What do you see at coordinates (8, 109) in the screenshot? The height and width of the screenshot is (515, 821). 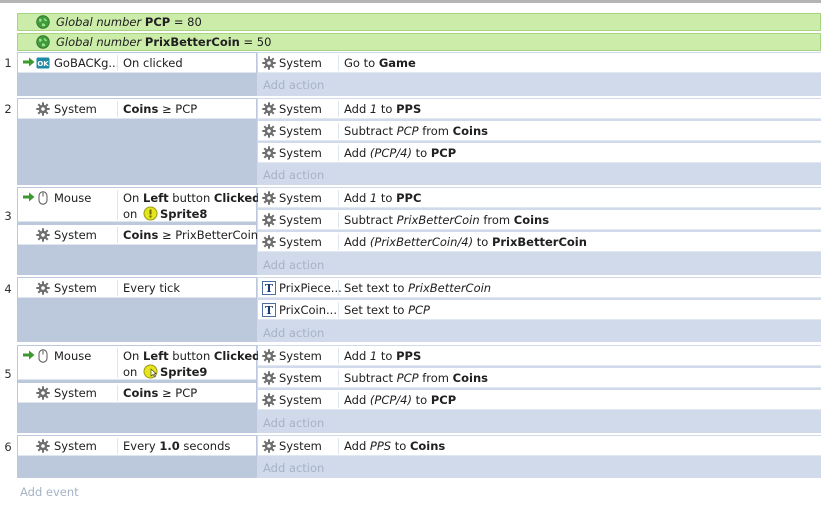 I see `event-number: 2` at bounding box center [8, 109].